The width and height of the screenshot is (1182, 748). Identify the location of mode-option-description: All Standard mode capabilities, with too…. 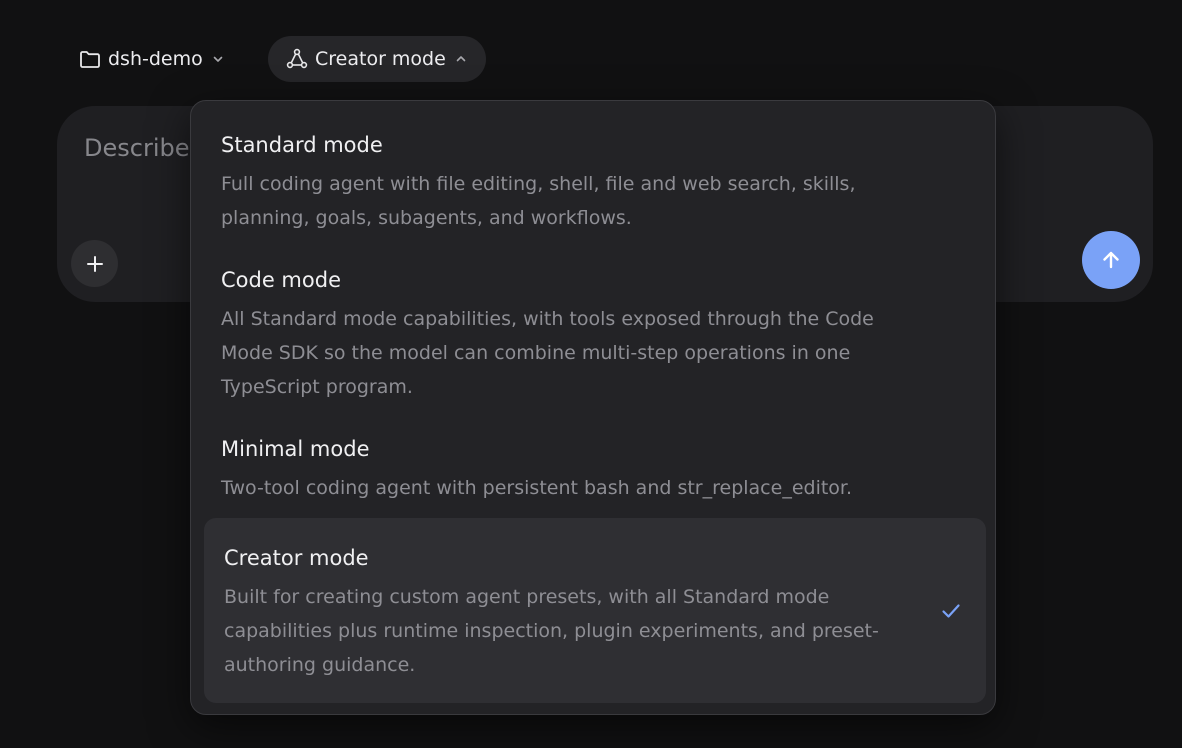
(547, 353).